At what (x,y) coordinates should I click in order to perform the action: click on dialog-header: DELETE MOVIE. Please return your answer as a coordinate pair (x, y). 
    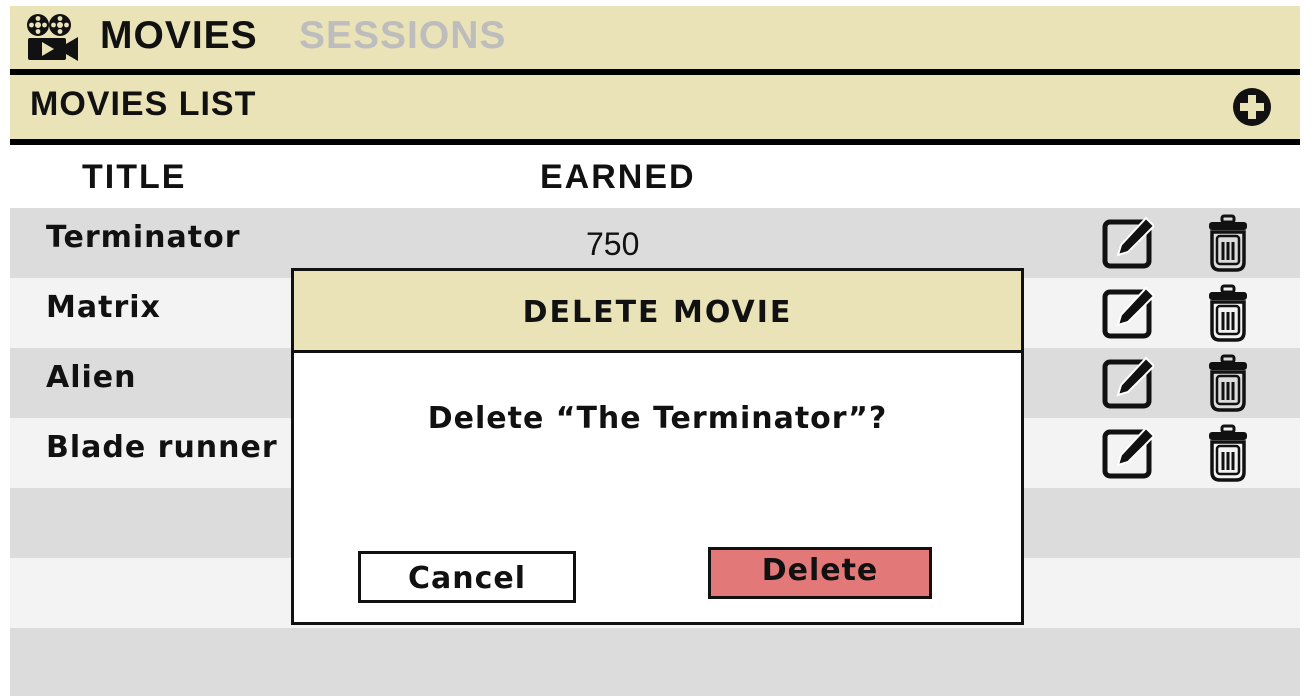
    Looking at the image, I should click on (657, 312).